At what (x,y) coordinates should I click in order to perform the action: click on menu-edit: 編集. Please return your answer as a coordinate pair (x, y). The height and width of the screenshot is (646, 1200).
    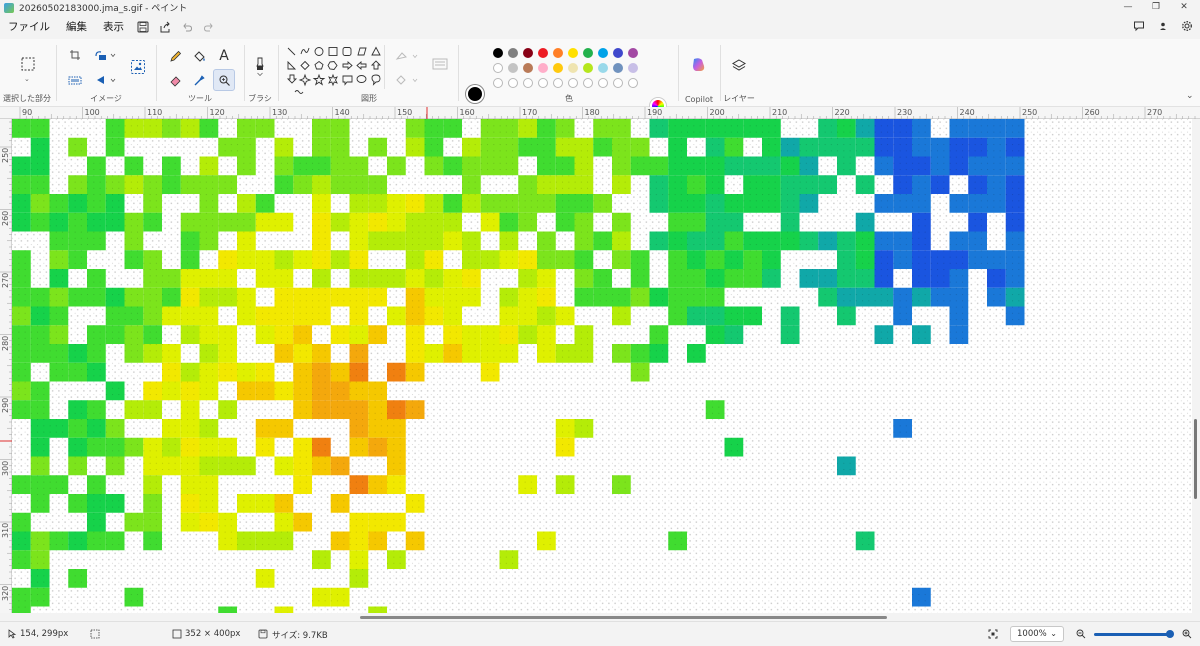
    Looking at the image, I should click on (76, 27).